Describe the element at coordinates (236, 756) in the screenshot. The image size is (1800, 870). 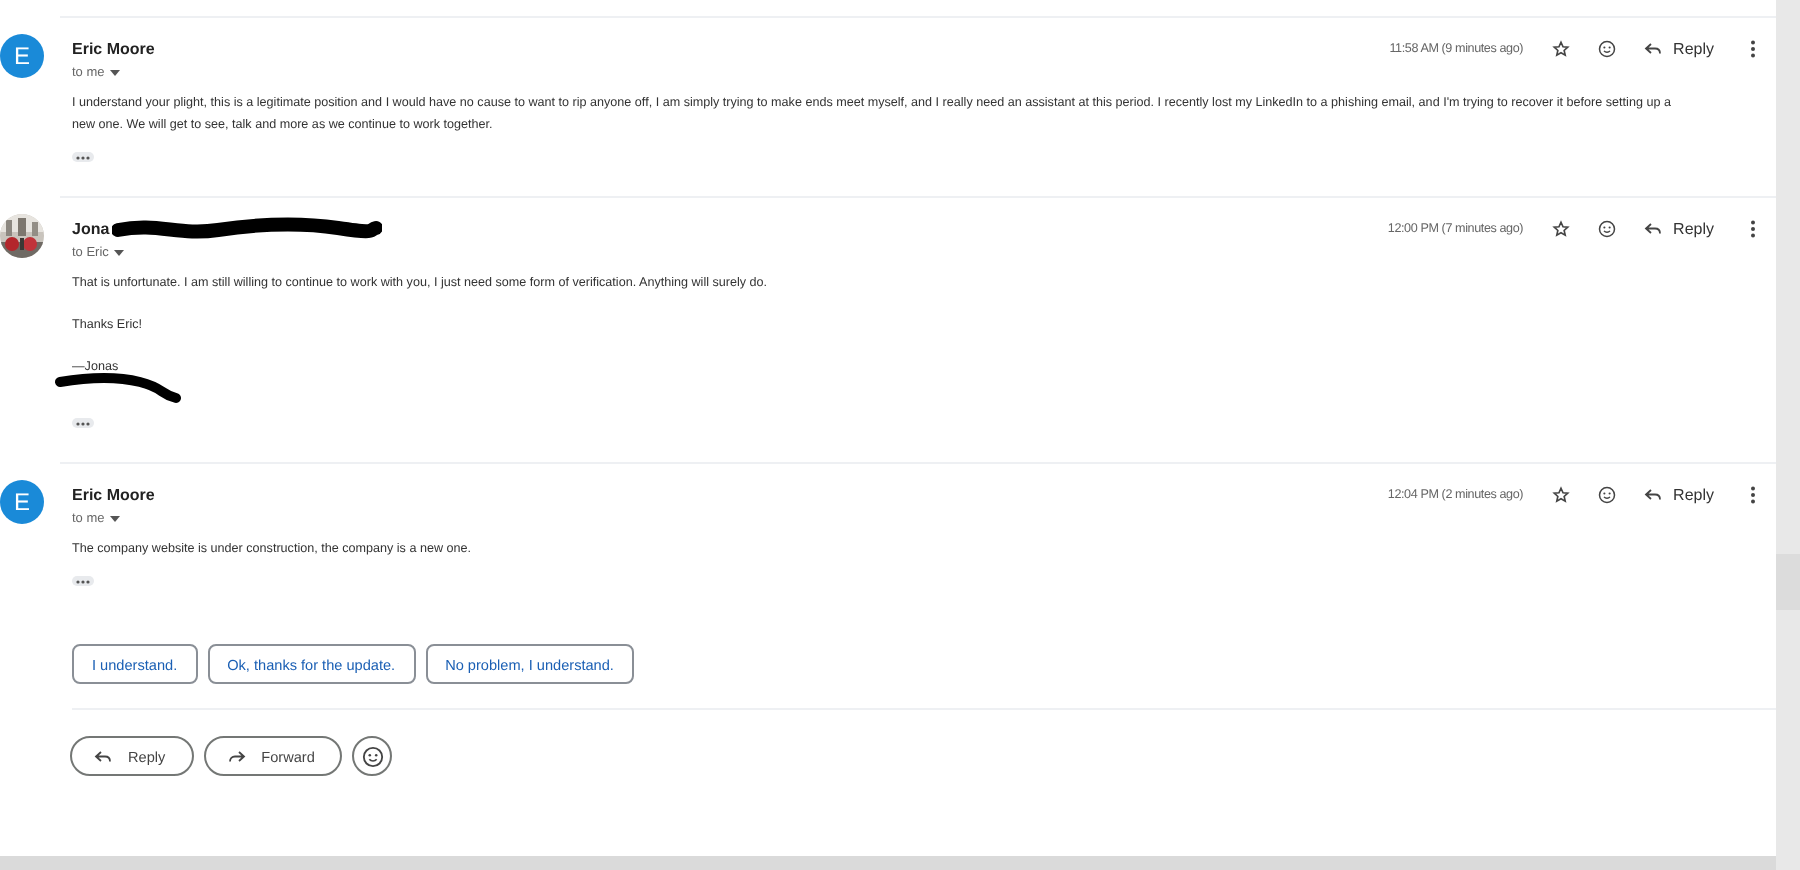
I see `forward-arrow-icon` at that location.